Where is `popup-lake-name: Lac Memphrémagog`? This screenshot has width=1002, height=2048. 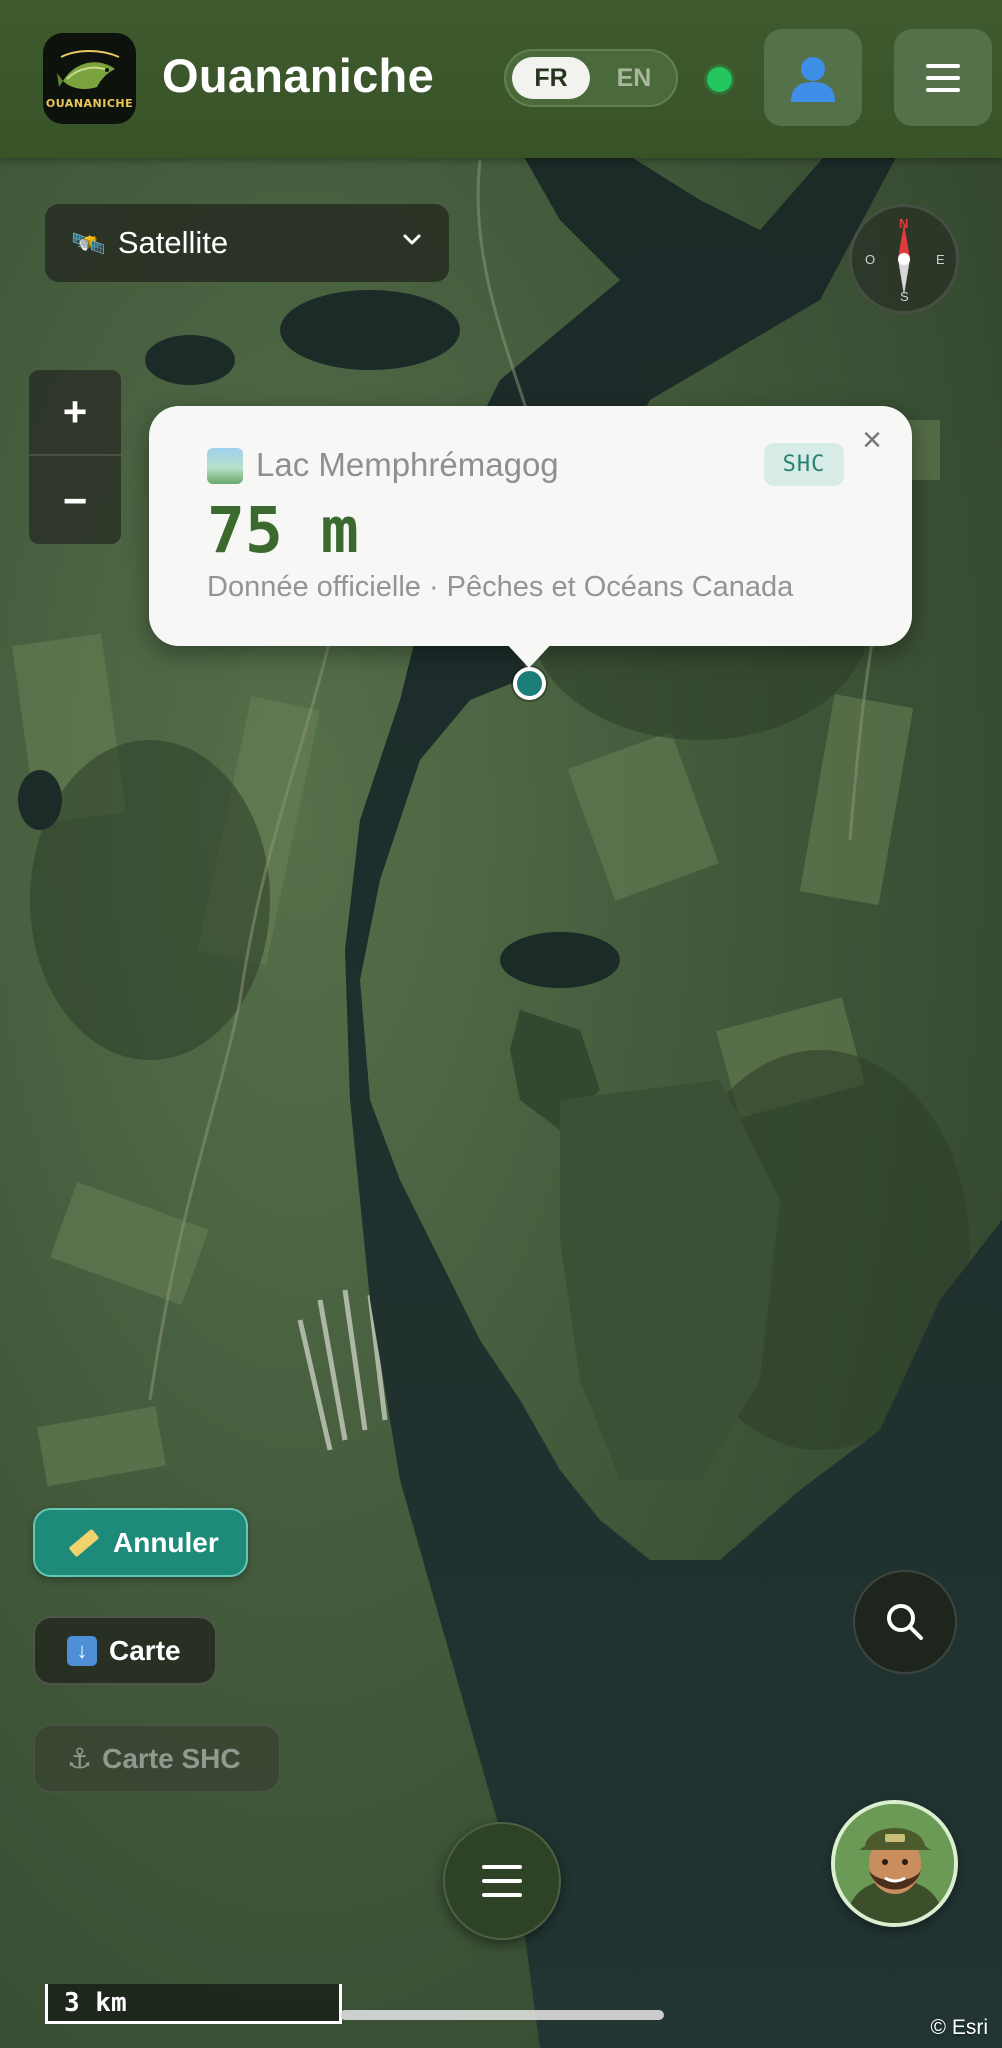 popup-lake-name: Lac Memphrémagog is located at coordinates (407, 464).